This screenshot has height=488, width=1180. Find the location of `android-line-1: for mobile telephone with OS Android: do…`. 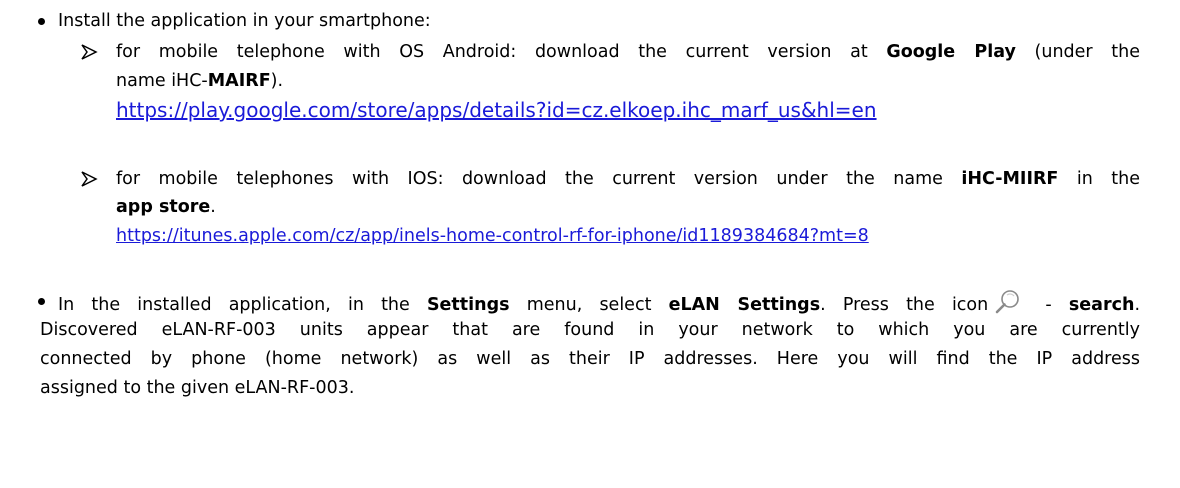

android-line-1: for mobile telephone with OS Android: do… is located at coordinates (628, 52).